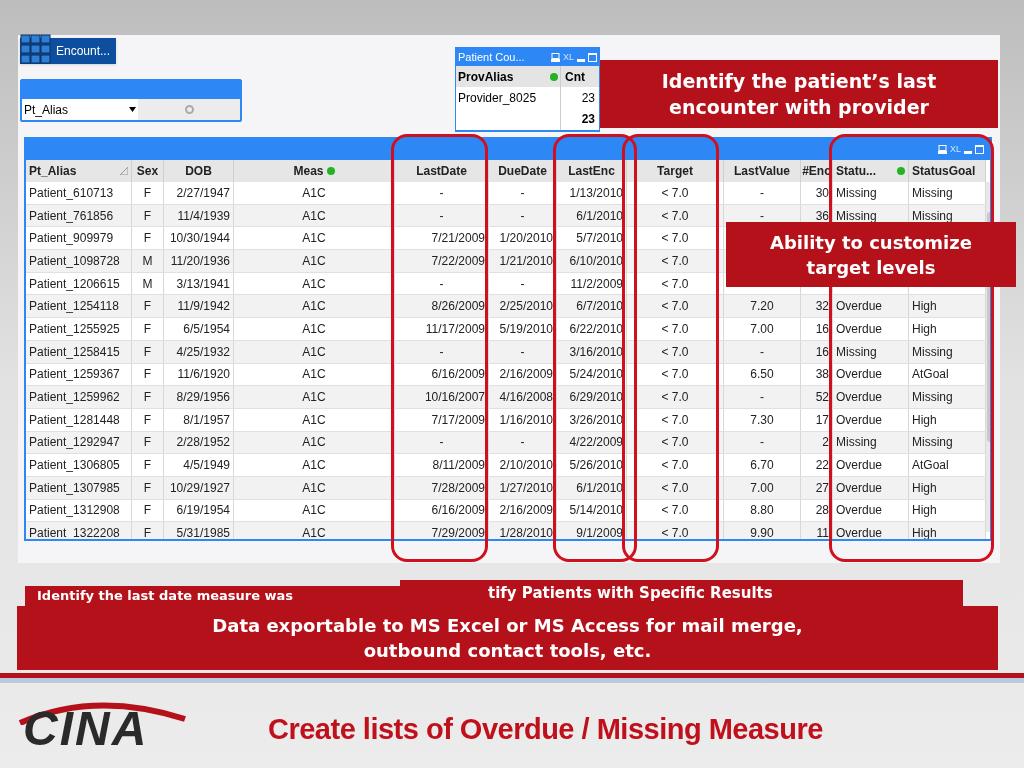  What do you see at coordinates (74, 375) in the screenshot?
I see `table-cell-text: Patient_1259367` at bounding box center [74, 375].